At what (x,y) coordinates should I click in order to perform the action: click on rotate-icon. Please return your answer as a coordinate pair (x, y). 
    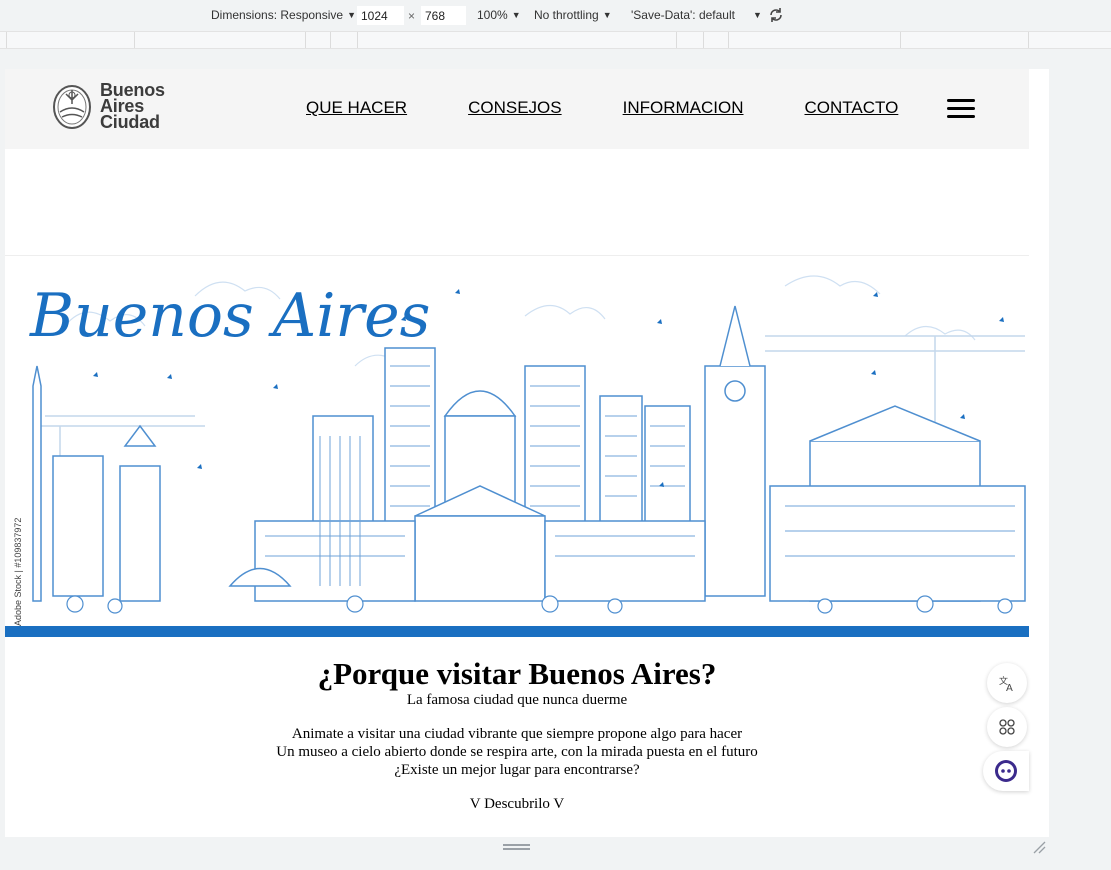
    Looking at the image, I should click on (776, 15).